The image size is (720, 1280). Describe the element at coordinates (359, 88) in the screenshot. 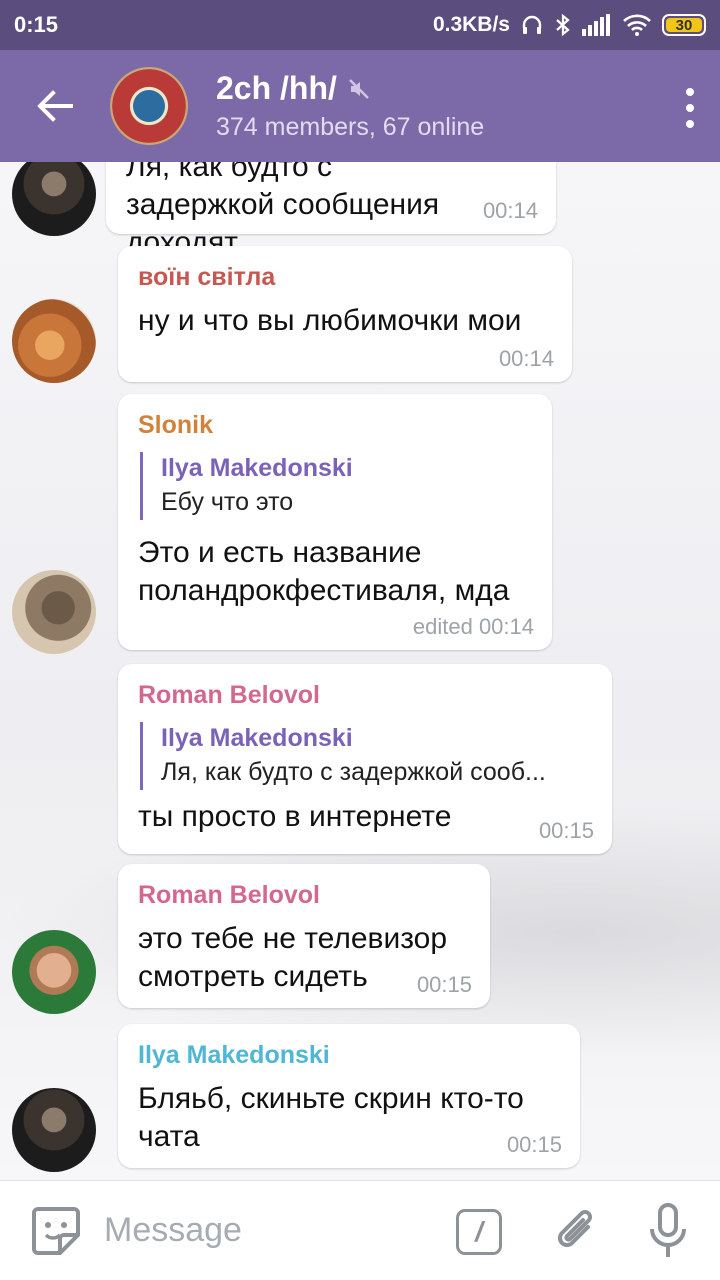

I see `muted-speaker-icon` at that location.